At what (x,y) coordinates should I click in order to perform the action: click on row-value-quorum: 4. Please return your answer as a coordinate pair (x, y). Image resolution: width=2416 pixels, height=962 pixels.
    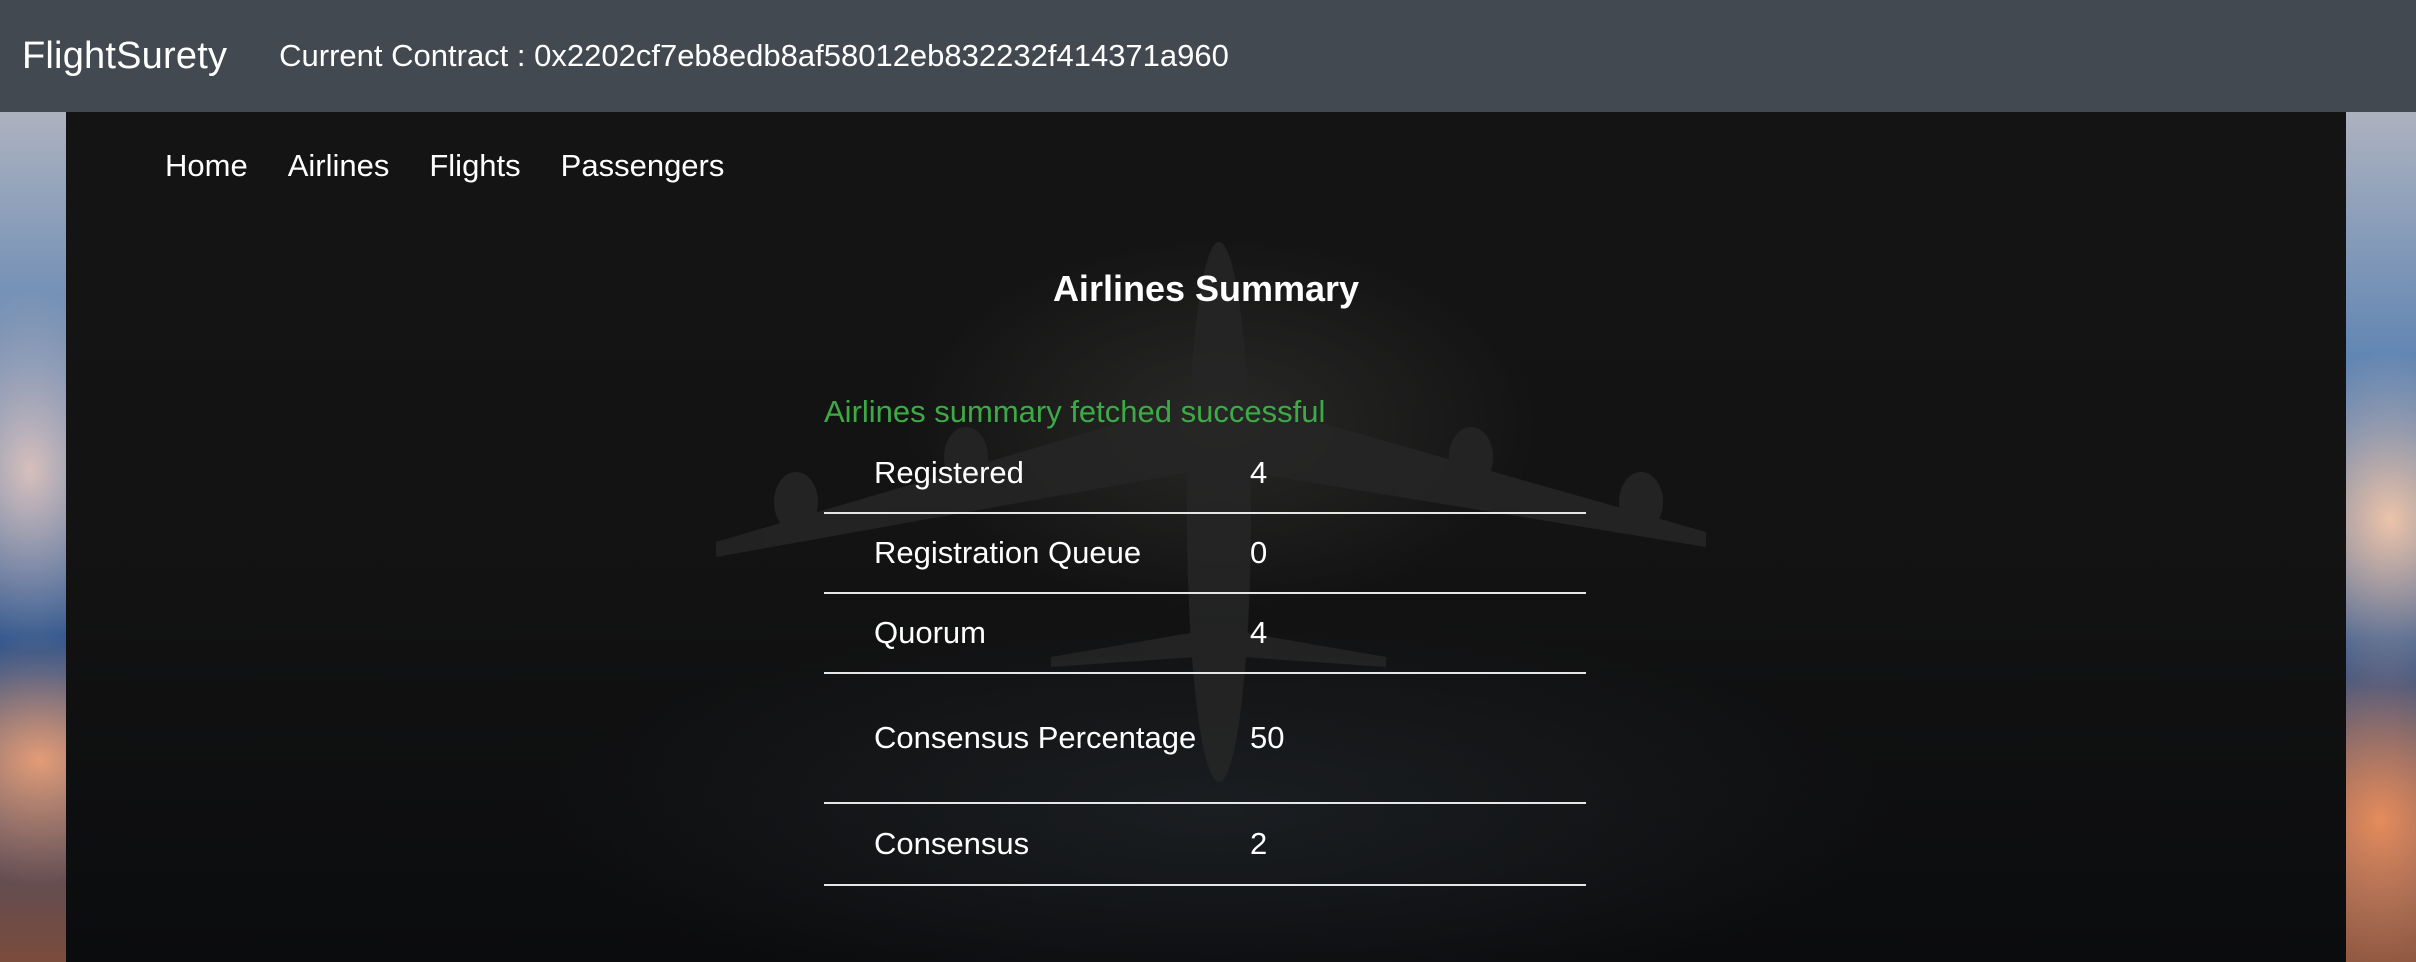
    Looking at the image, I should click on (1418, 633).